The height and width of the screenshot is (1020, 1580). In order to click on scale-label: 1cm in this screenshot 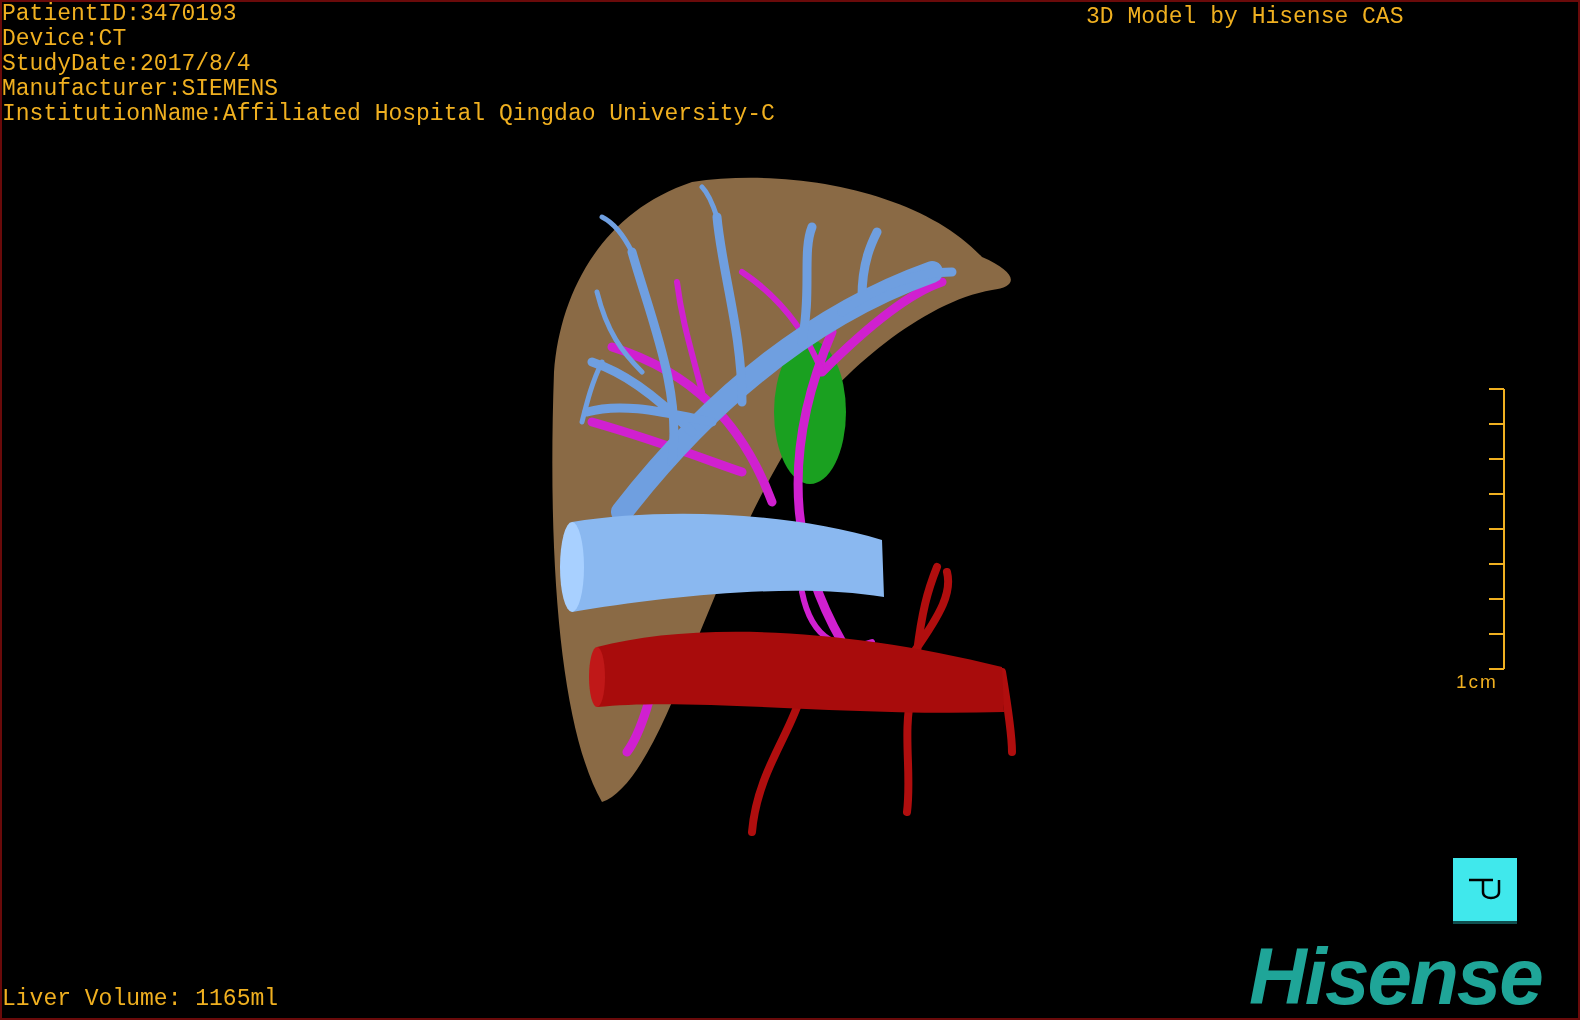, I will do `click(1477, 682)`.